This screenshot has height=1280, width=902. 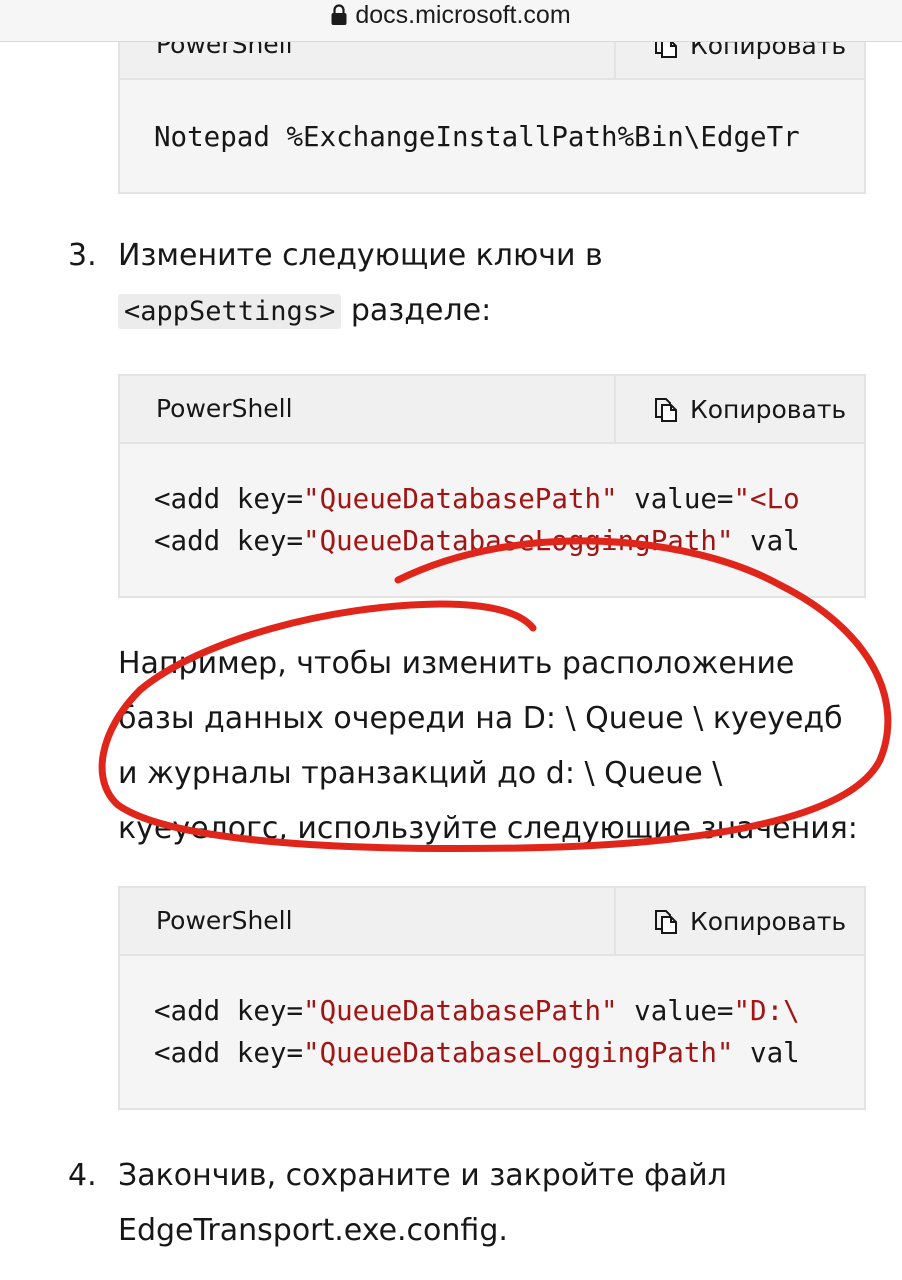 What do you see at coordinates (313, 1230) in the screenshot?
I see `step-4-line-2: EdgeTransport.exe.config.` at bounding box center [313, 1230].